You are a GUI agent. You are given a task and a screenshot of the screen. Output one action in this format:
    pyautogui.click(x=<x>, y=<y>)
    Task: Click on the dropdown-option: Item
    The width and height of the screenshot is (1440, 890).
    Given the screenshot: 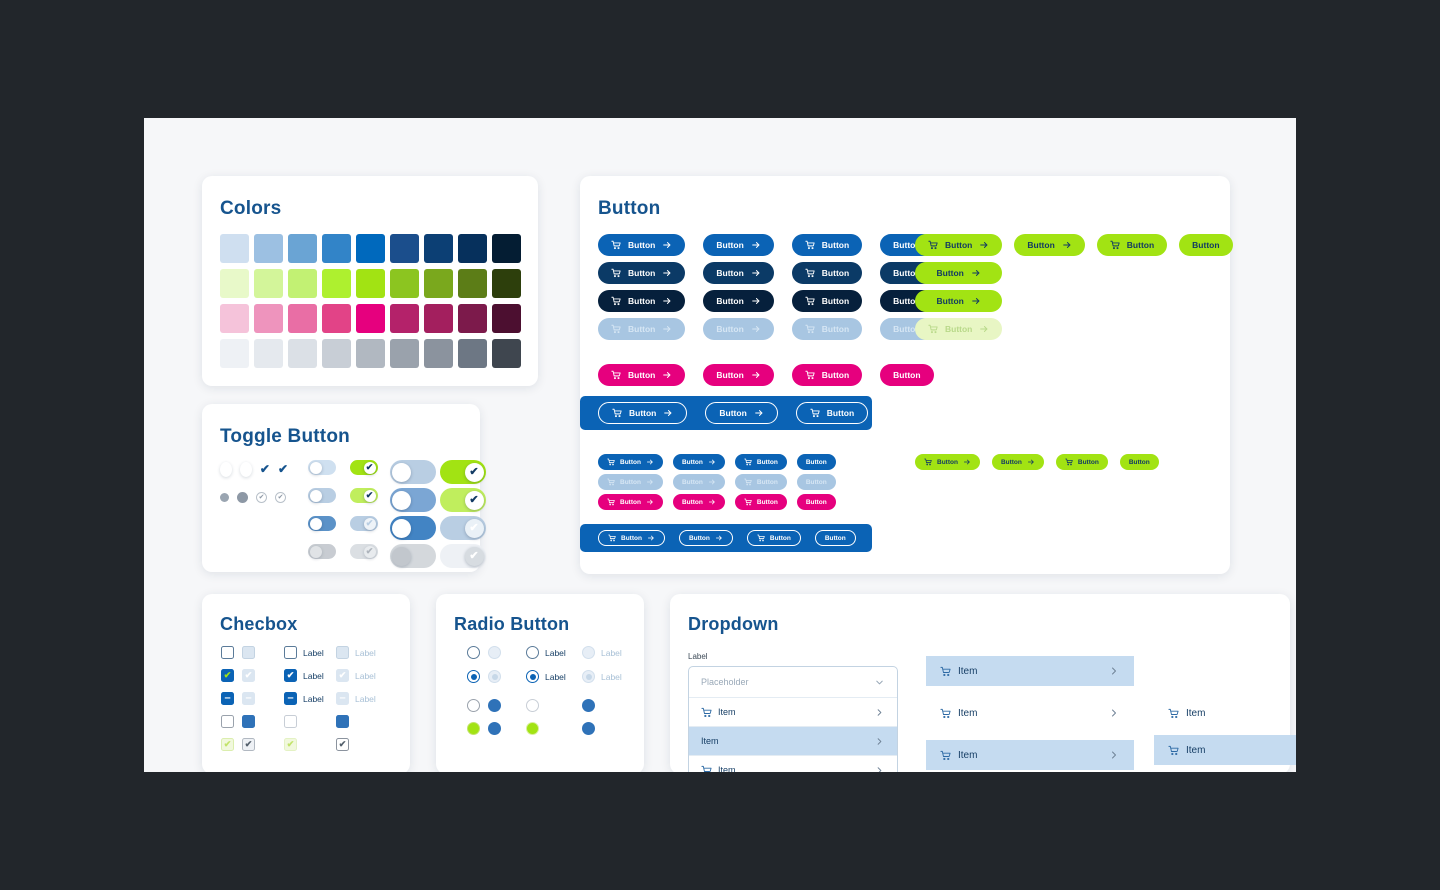 What is the action you would take?
    pyautogui.click(x=793, y=763)
    